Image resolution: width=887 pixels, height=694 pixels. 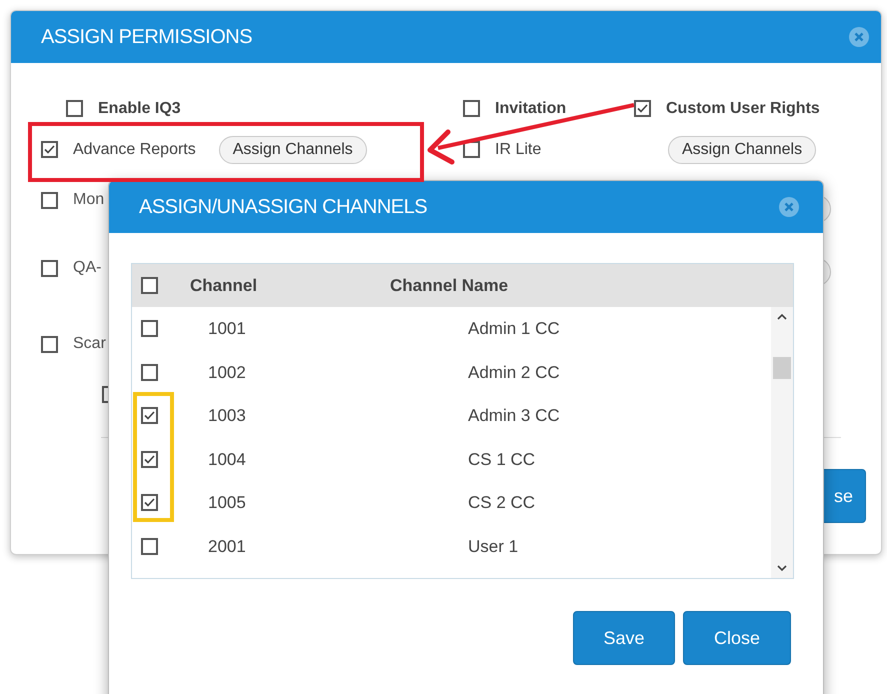 What do you see at coordinates (743, 108) in the screenshot?
I see `option-label: Custom User Rights` at bounding box center [743, 108].